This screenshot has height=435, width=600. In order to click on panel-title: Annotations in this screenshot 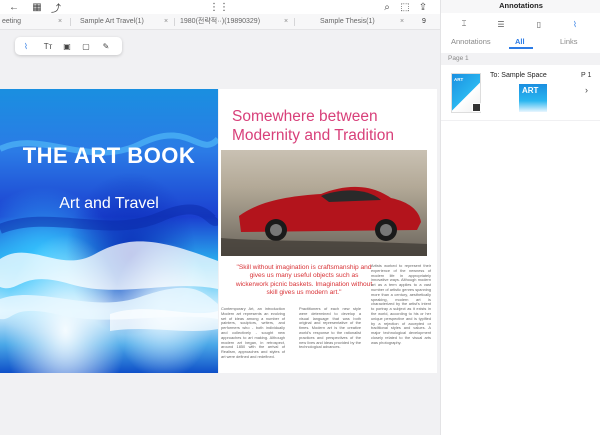, I will do `click(520, 6)`.